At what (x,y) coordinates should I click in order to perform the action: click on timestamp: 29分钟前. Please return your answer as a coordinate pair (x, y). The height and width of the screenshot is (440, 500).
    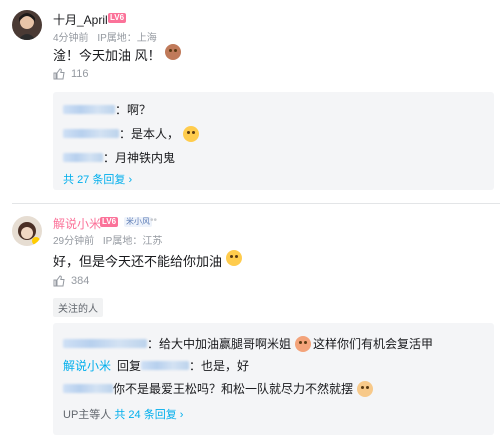
    Looking at the image, I should click on (74, 241).